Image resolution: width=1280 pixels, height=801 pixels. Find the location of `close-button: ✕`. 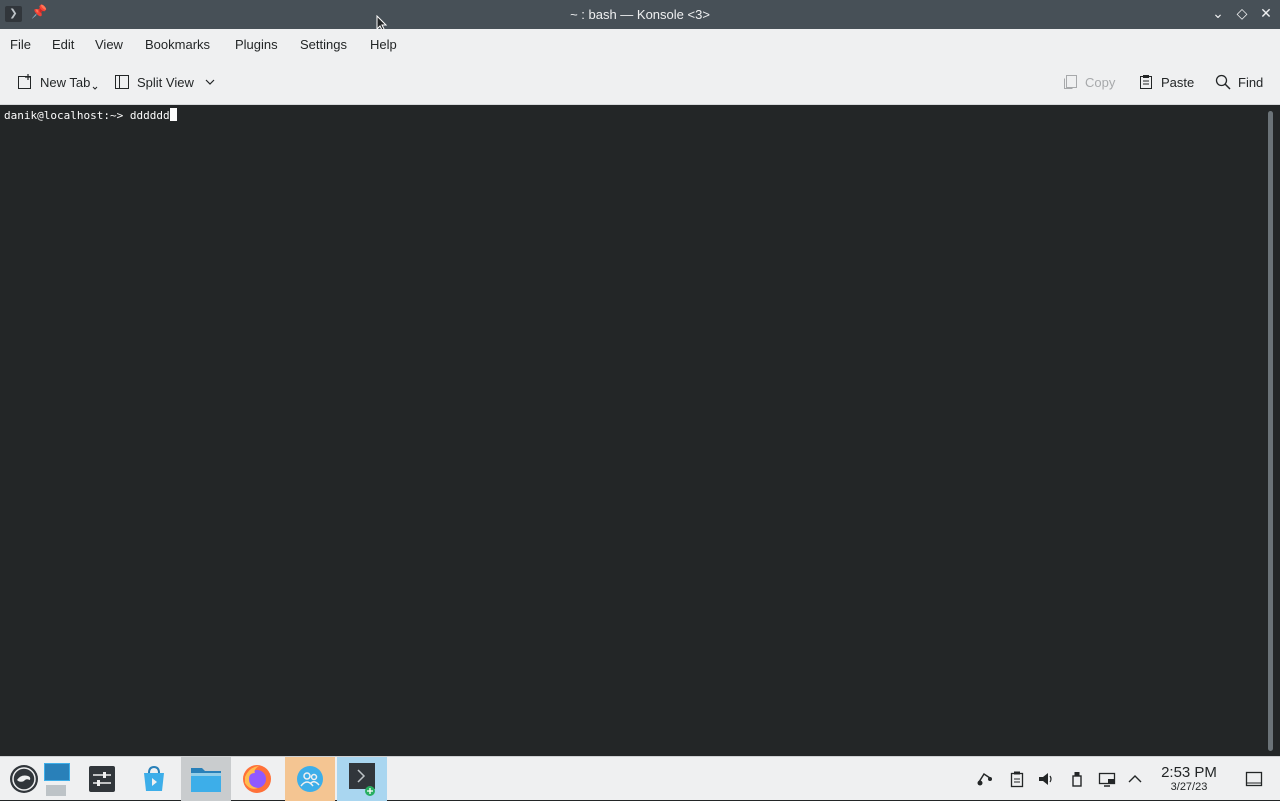

close-button: ✕ is located at coordinates (1266, 14).